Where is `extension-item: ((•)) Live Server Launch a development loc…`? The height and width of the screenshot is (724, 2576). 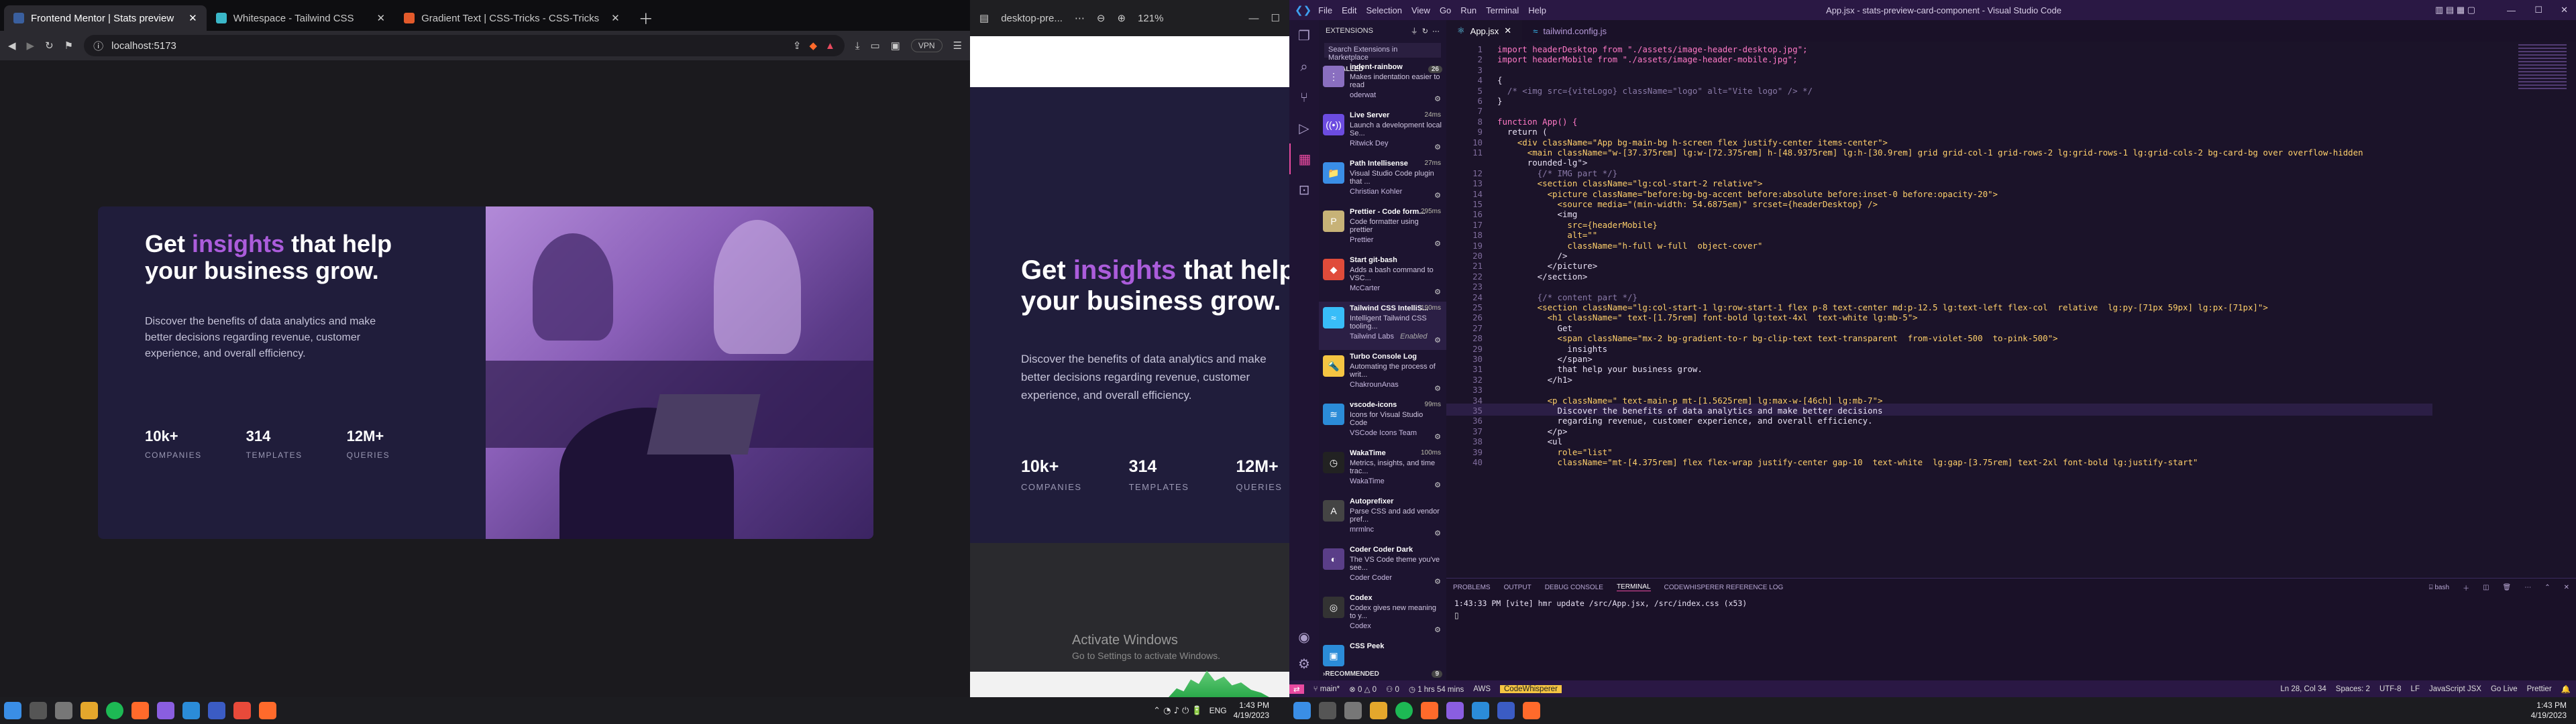 extension-item: ((•)) Live Server Launch a development loc… is located at coordinates (1382, 133).